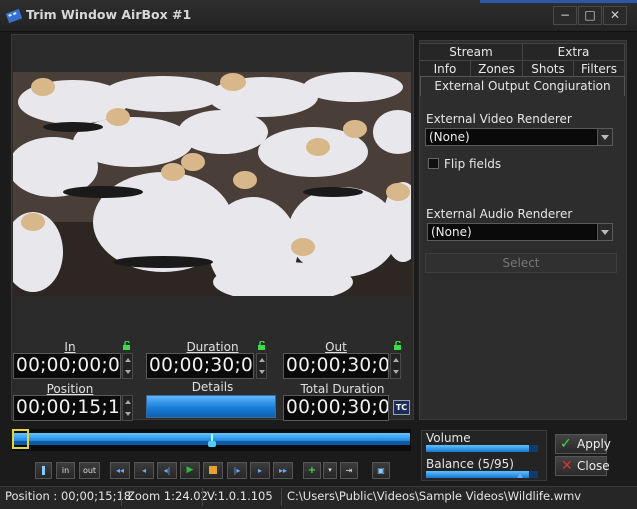 The image size is (637, 509). What do you see at coordinates (144, 470) in the screenshot?
I see `rewind-button: ◂` at bounding box center [144, 470].